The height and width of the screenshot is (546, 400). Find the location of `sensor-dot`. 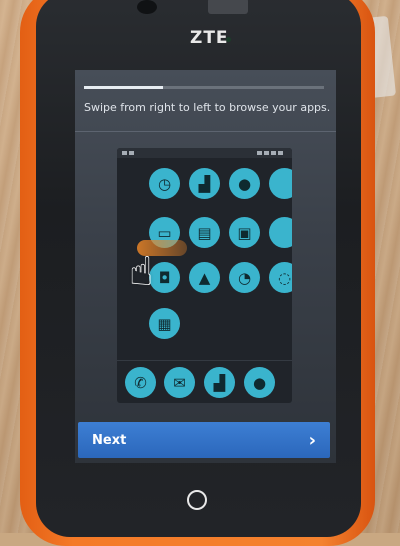

sensor-dot is located at coordinates (228, 39).